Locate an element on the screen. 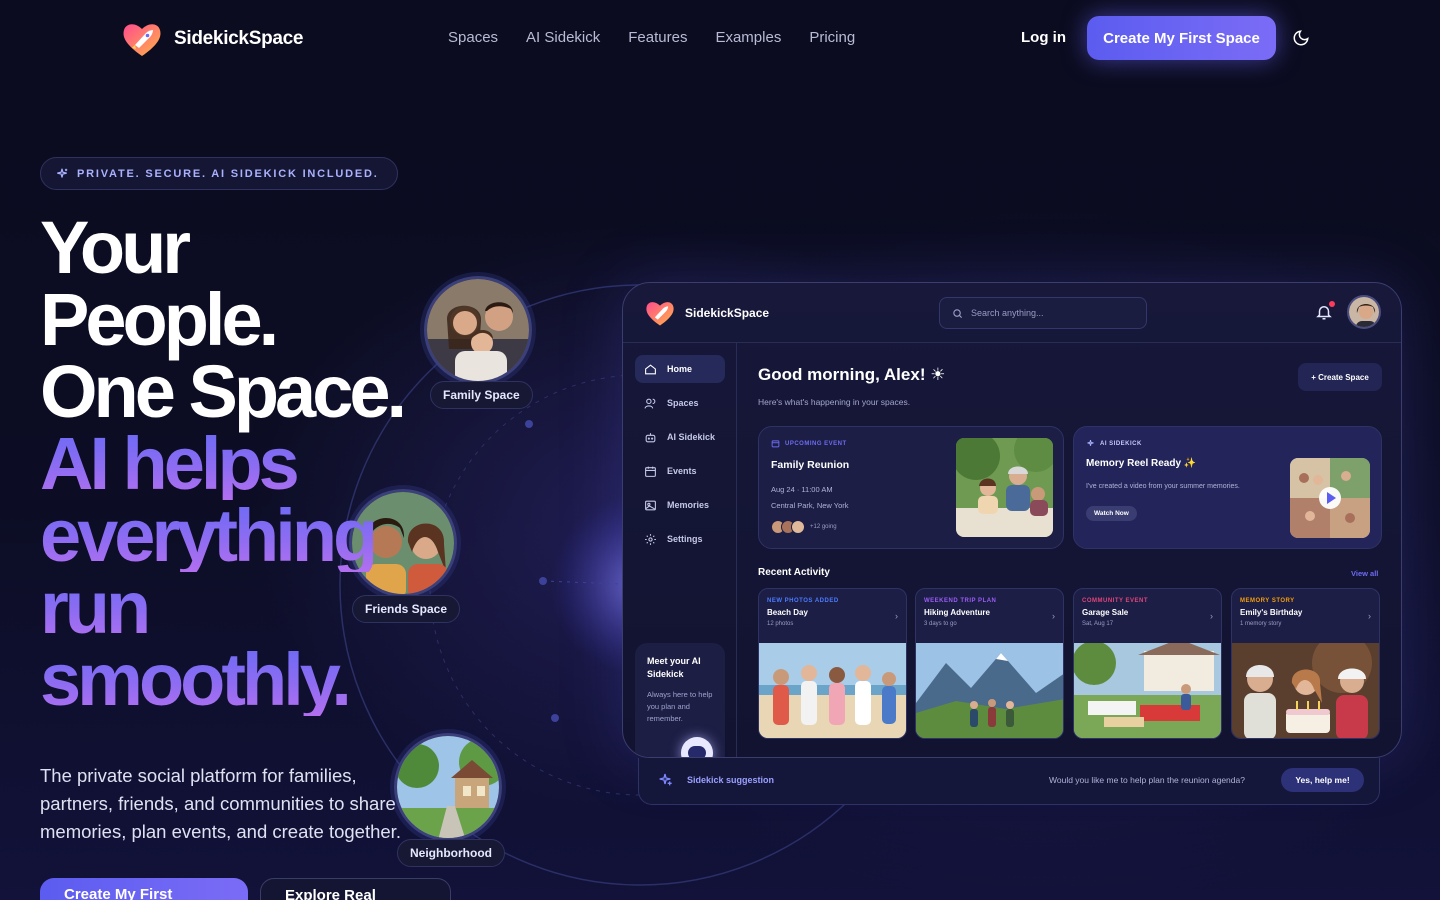 The image size is (1440, 900). attendee-avatars: +12 going is located at coordinates (804, 527).